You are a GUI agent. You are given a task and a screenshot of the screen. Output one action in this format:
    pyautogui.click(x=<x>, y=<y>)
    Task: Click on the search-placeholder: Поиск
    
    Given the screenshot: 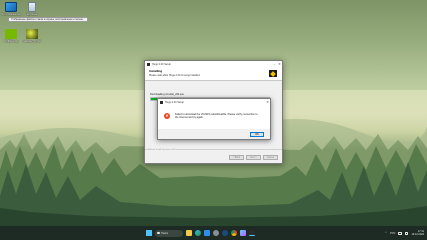 What is the action you would take?
    pyautogui.click(x=165, y=233)
    